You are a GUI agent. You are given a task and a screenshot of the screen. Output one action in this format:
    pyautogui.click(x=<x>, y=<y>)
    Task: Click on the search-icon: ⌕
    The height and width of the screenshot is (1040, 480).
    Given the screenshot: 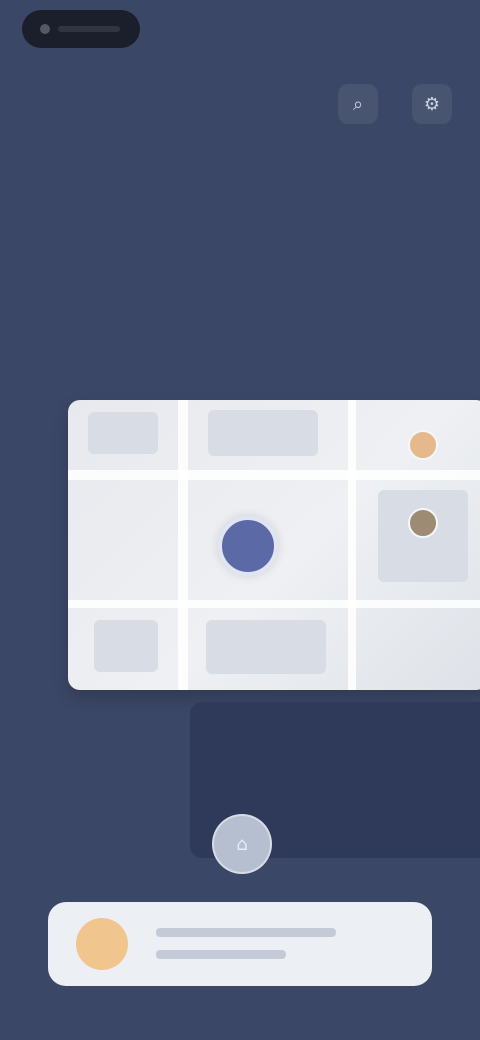 What is the action you would take?
    pyautogui.click(x=358, y=104)
    